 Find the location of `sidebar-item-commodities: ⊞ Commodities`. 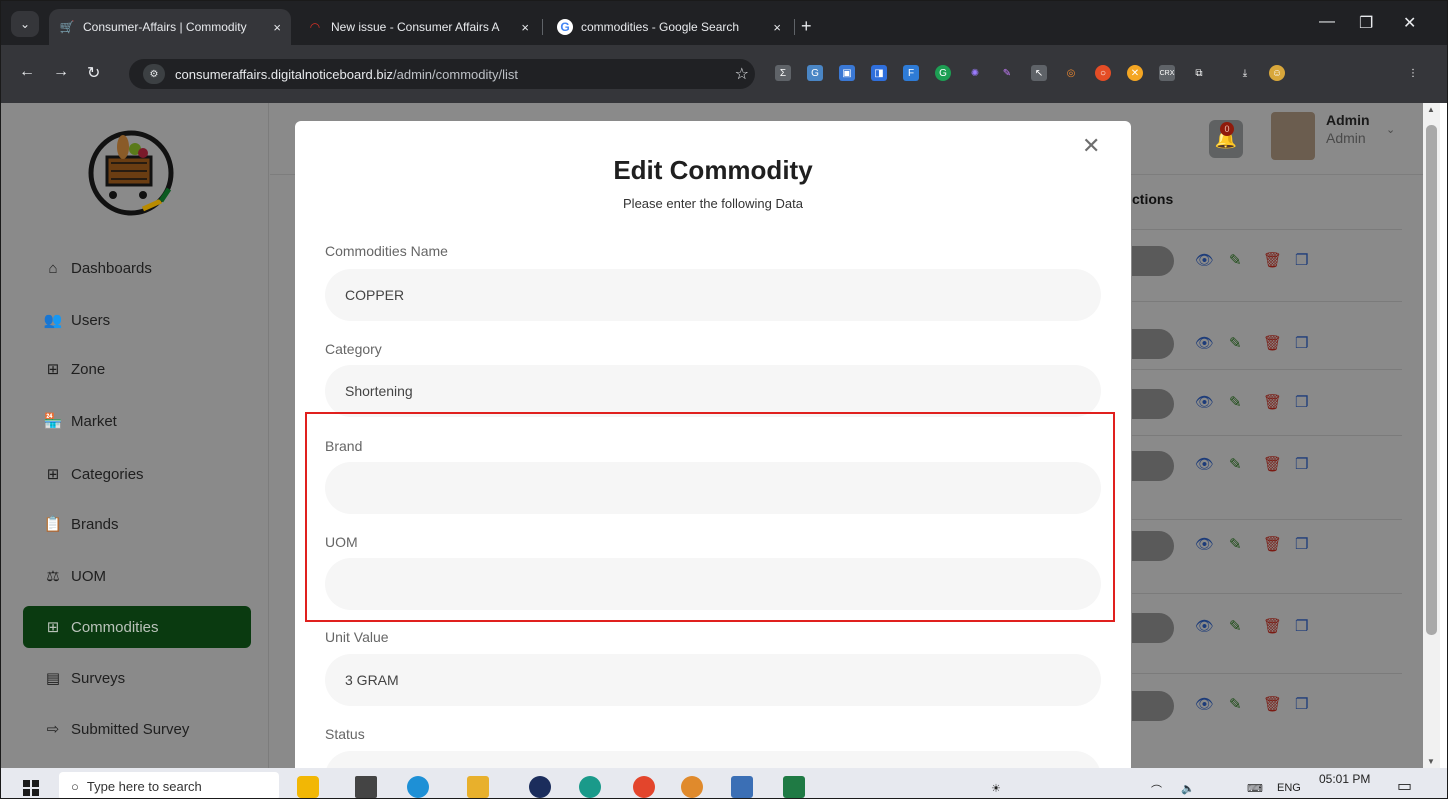

sidebar-item-commodities: ⊞ Commodities is located at coordinates (137, 627).